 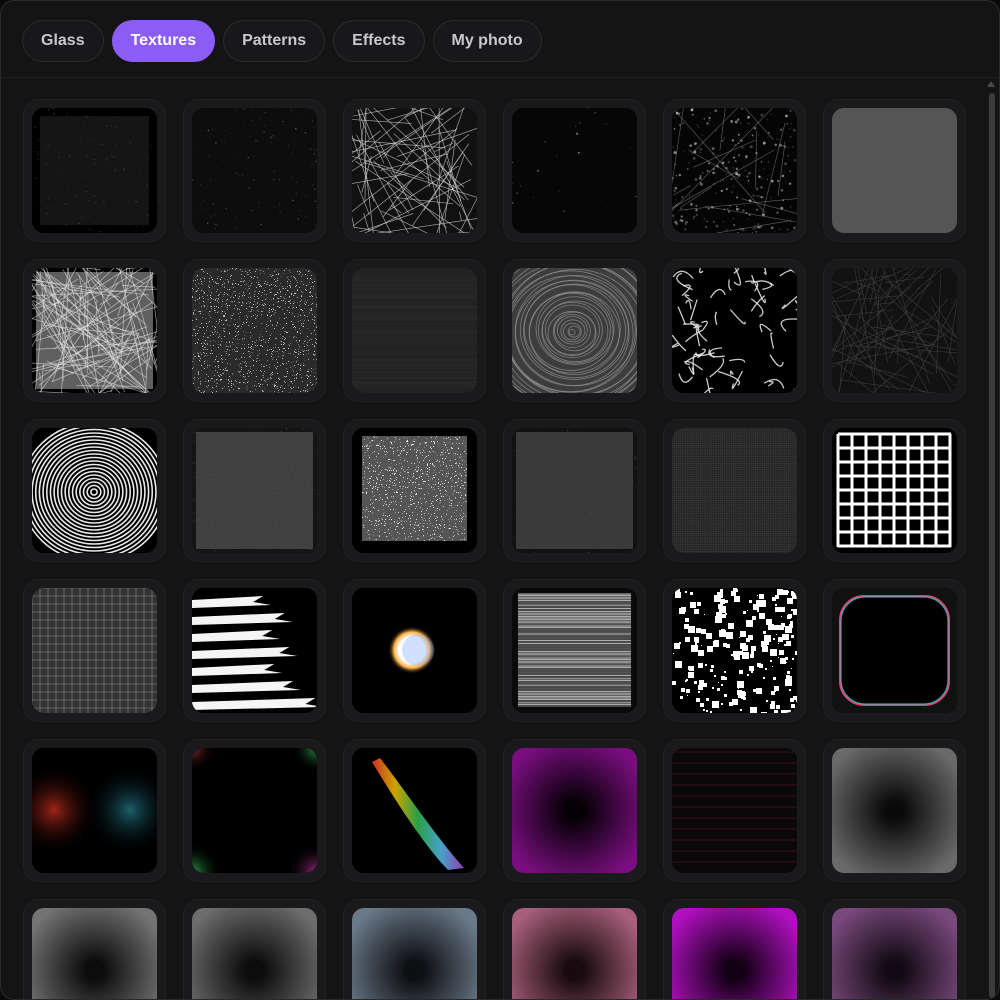 I want to click on texture-tile-star-specks, so click(x=574, y=170).